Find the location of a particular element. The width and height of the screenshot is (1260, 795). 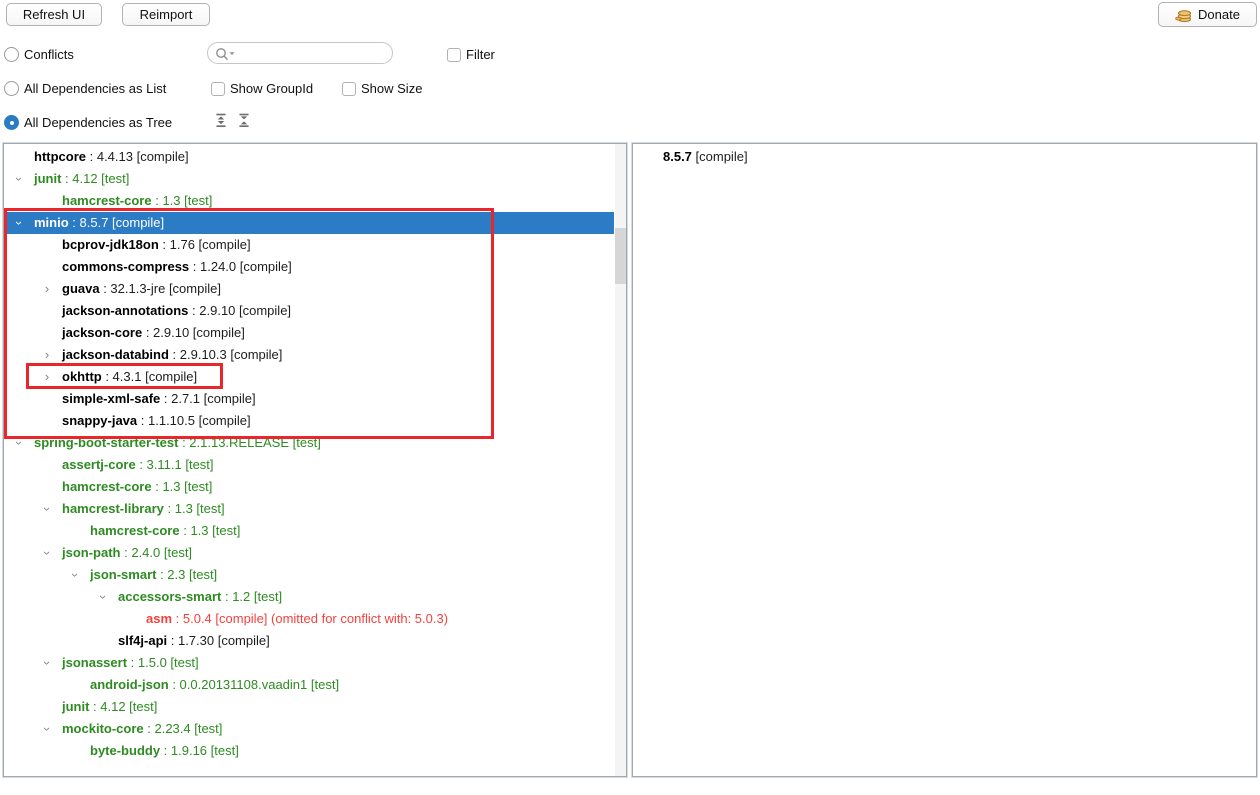

artifact-version-scope: : 1.5.0 [test] is located at coordinates (163, 662).